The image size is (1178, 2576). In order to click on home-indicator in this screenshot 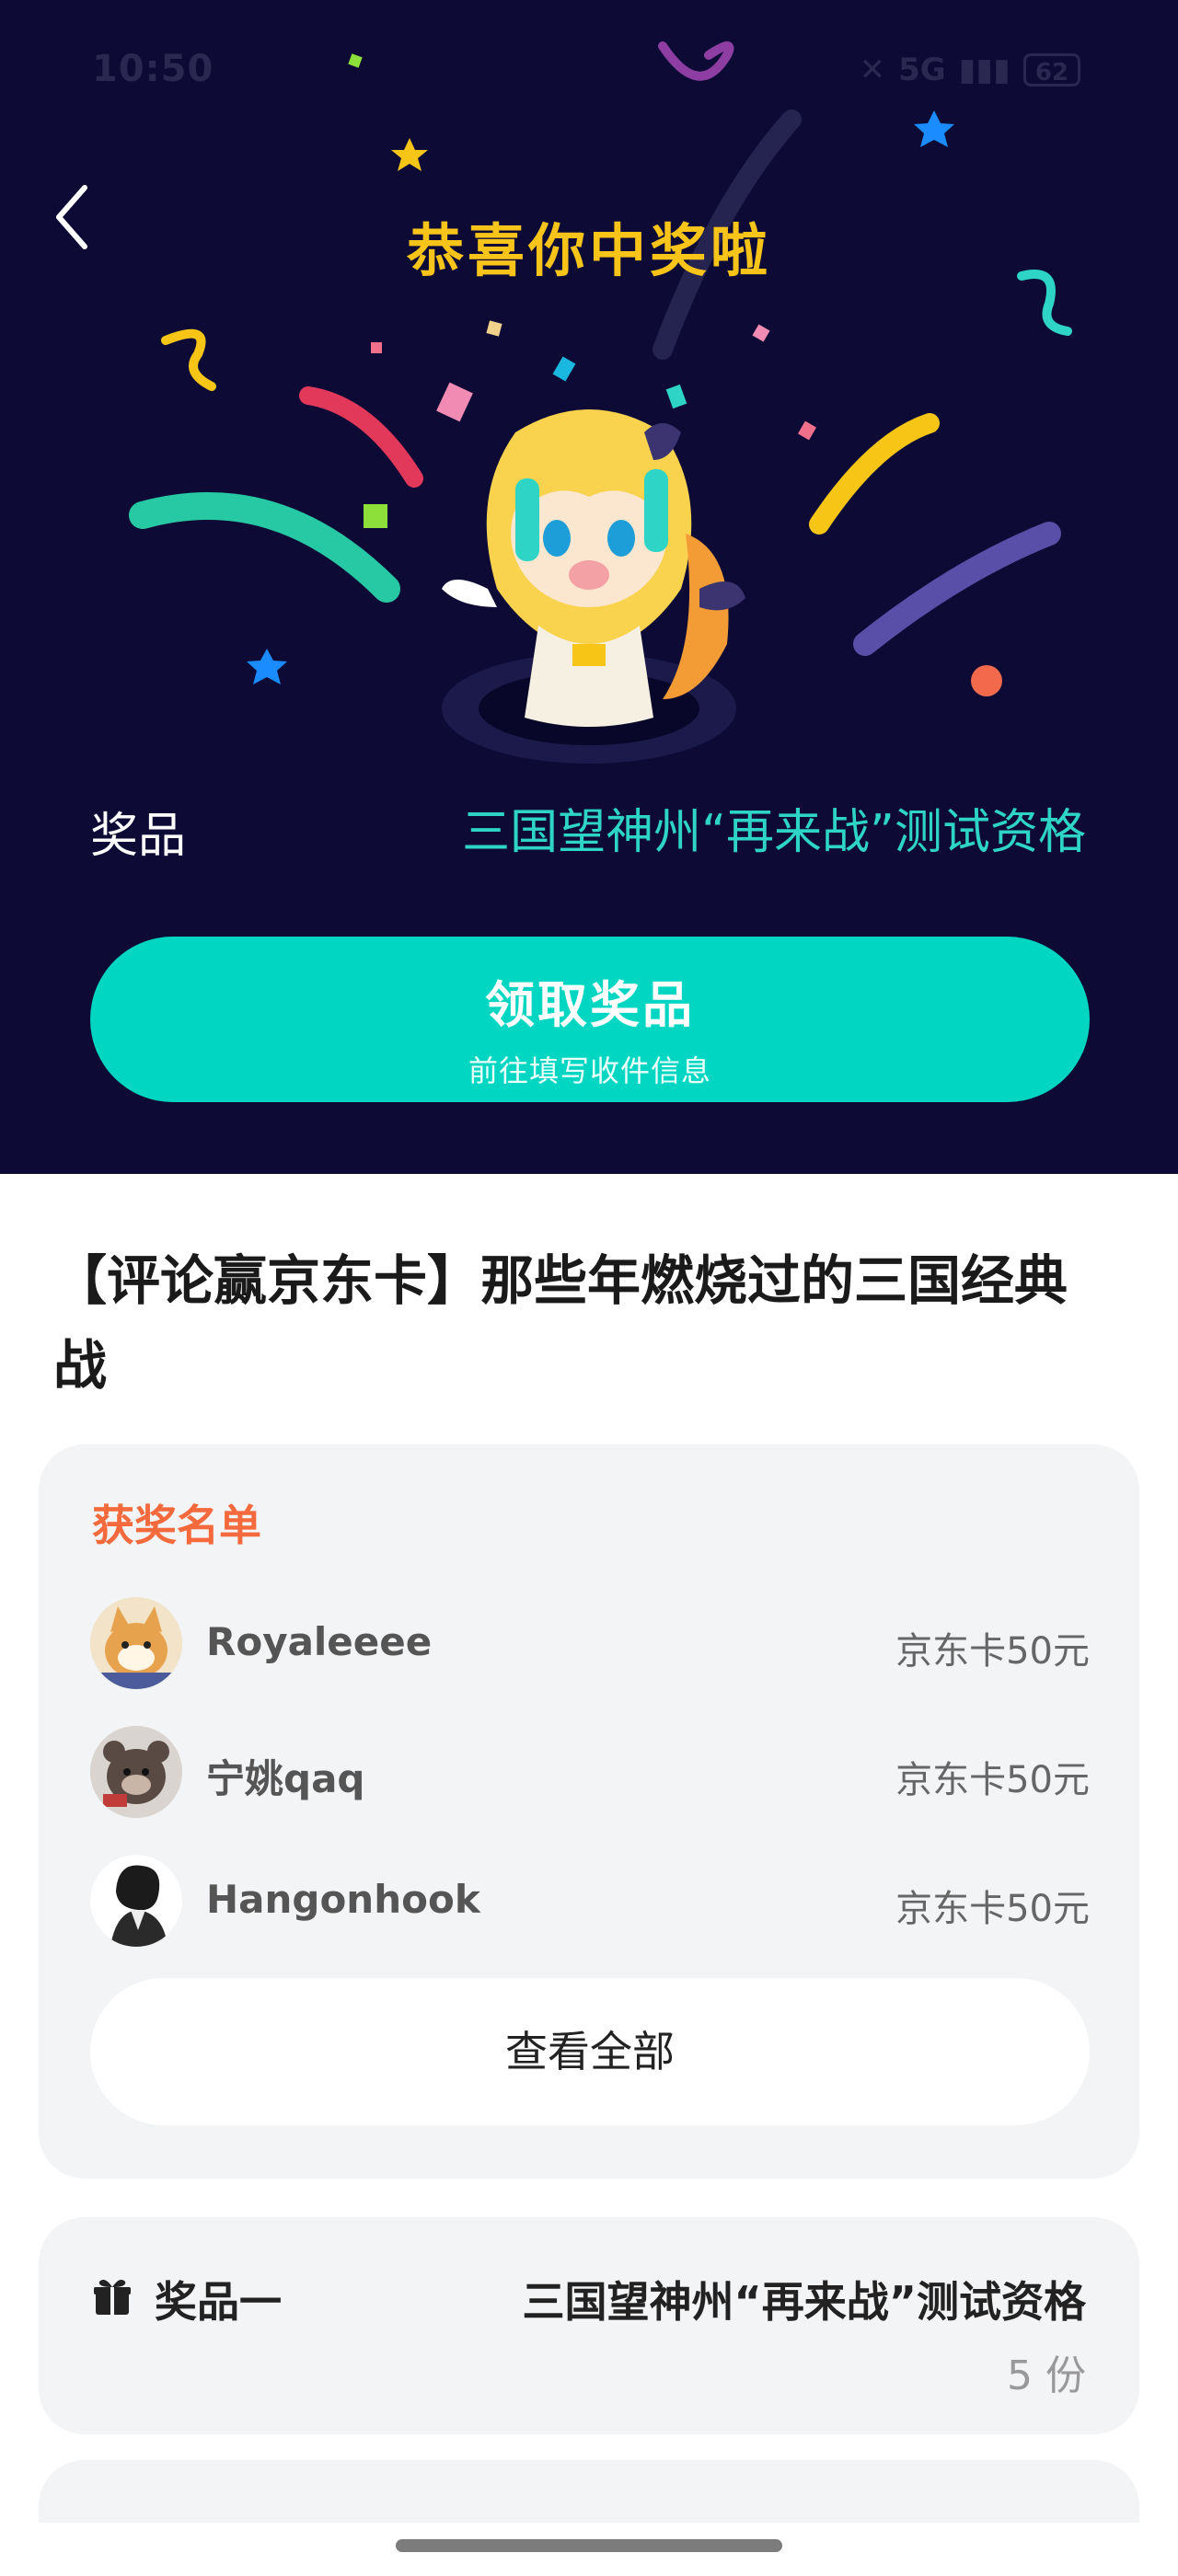, I will do `click(589, 2545)`.